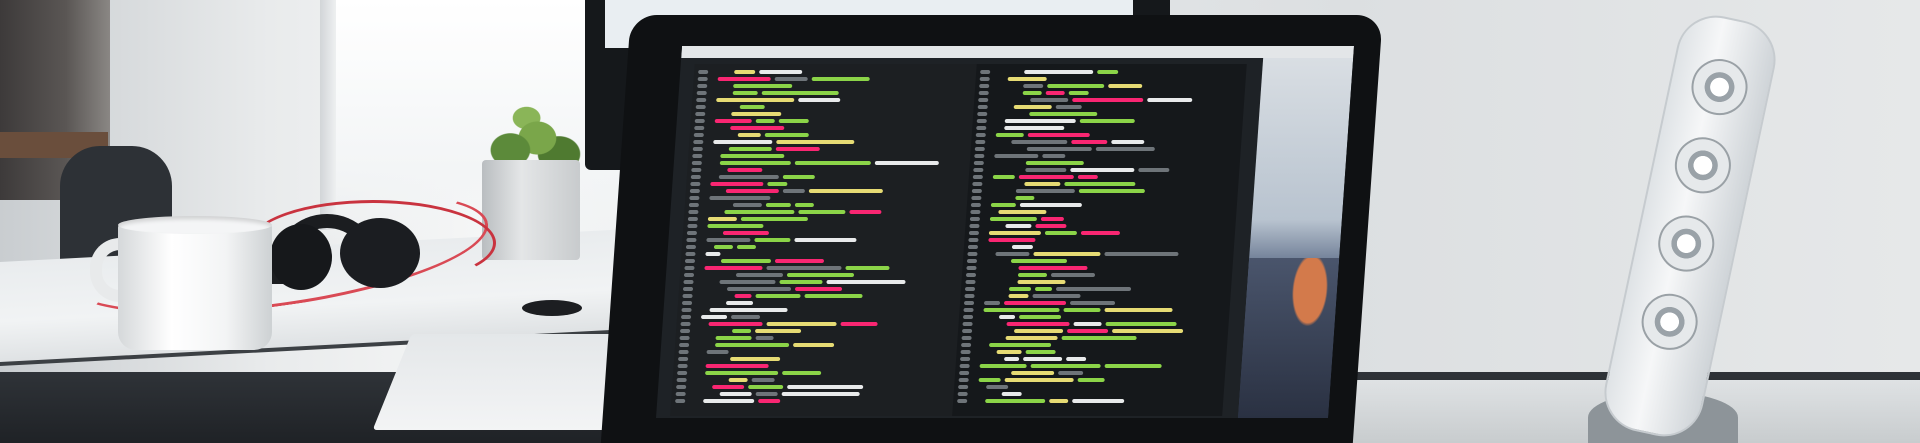 Image resolution: width=1920 pixels, height=443 pixels. I want to click on wallpaper-mountain, so click(1289, 338).